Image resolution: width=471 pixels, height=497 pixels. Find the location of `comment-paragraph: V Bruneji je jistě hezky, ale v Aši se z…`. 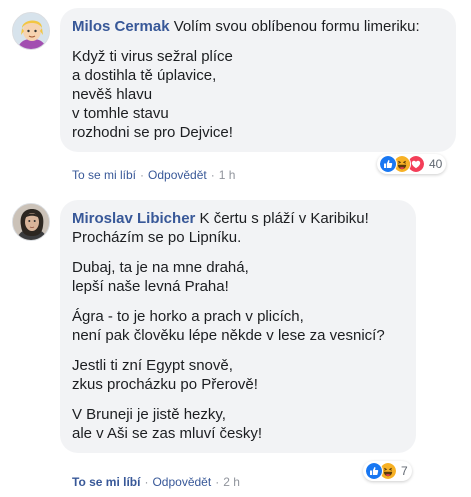

comment-paragraph: V Bruneji je jistě hezky, ale v Aši se z… is located at coordinates (238, 424).